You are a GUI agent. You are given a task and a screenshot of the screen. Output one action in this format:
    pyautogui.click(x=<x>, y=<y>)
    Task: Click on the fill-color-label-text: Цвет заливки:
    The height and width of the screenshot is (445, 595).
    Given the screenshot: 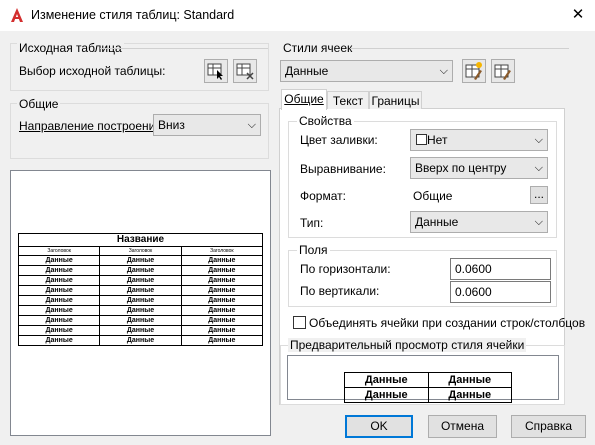 What is the action you would take?
    pyautogui.click(x=339, y=140)
    